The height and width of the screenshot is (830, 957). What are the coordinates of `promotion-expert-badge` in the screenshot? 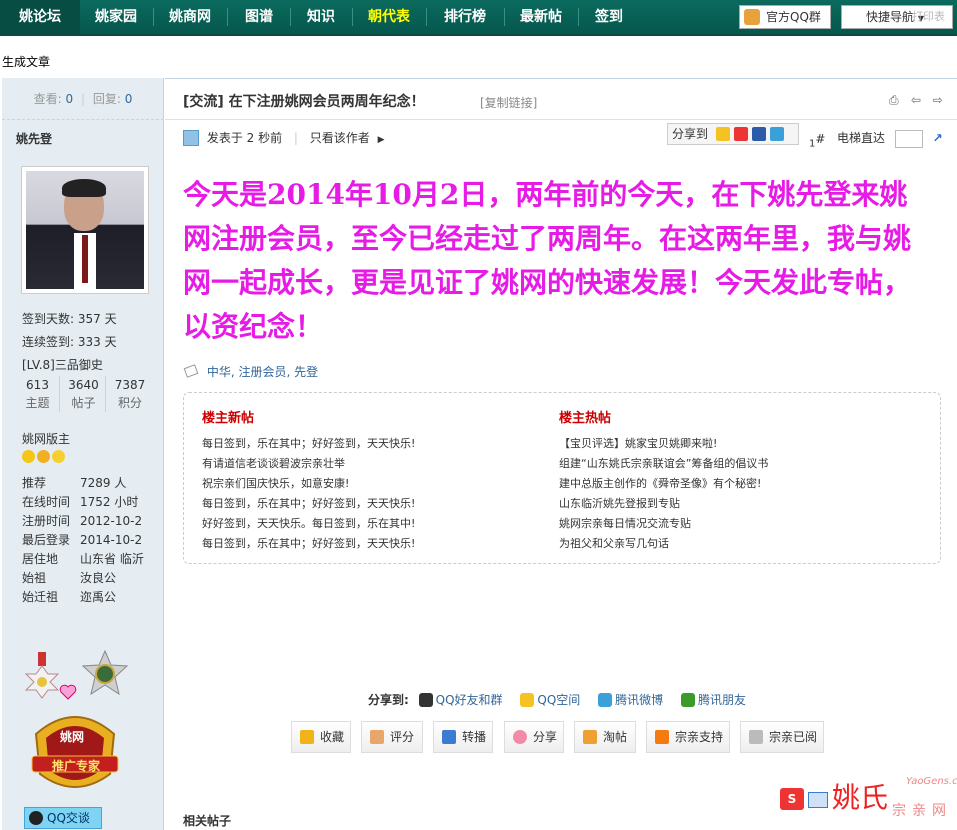 It's located at (75, 750).